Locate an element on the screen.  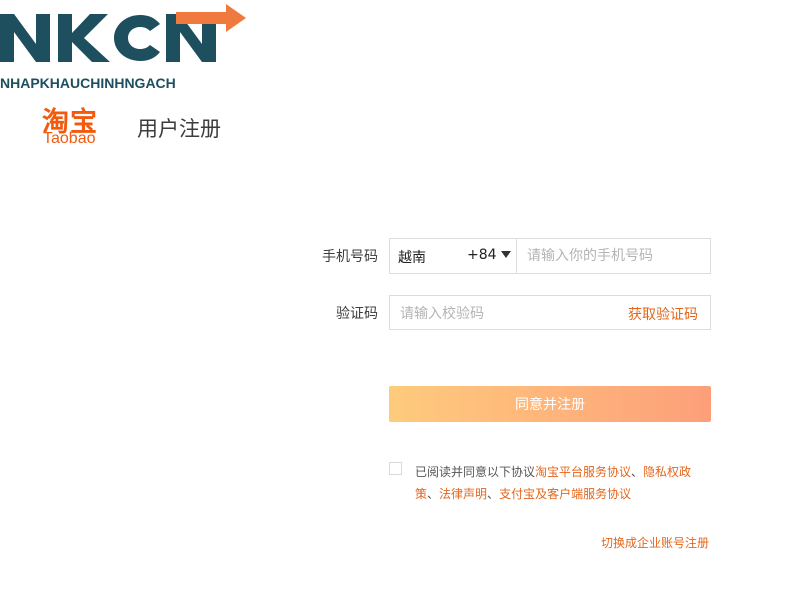
agreement-prefix: 已阅读并同意以下协议 is located at coordinates (475, 472).